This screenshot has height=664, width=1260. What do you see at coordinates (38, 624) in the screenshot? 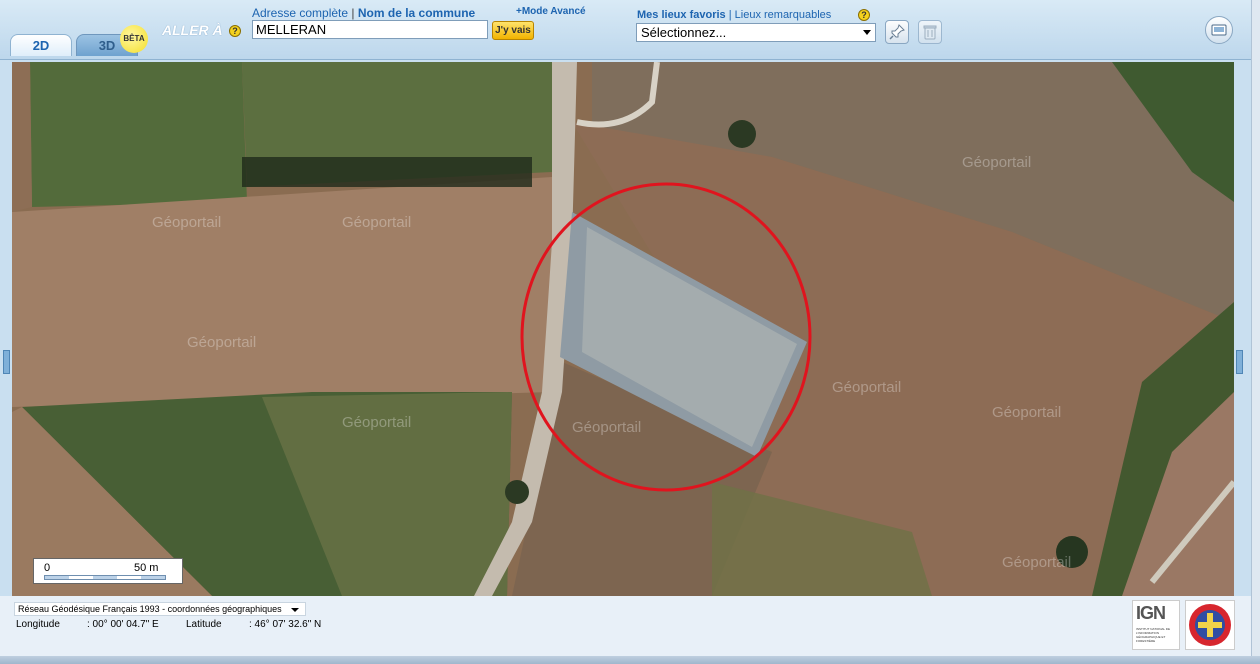
I see `longitude-label: Longitude` at bounding box center [38, 624].